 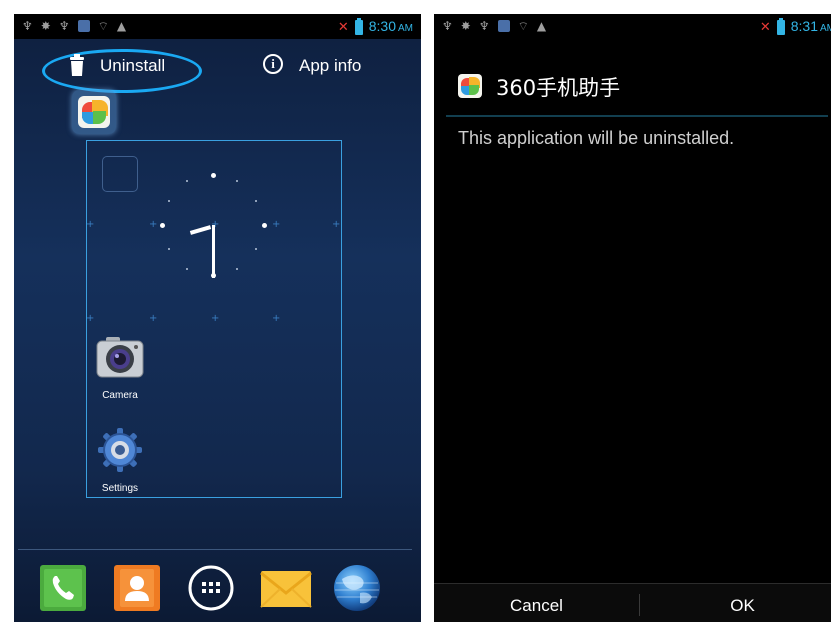 I want to click on drop-target-bar: Uninstall i App info, so click(x=217, y=67).